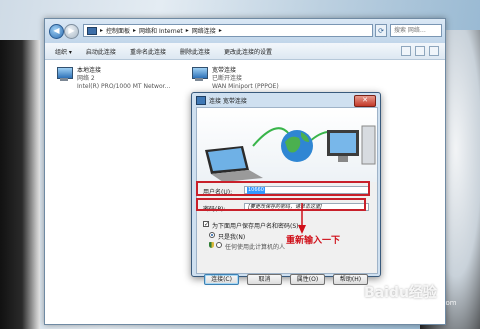  What do you see at coordinates (118, 30) in the screenshot?
I see `breadcrumb-control-panel: 控制面板` at bounding box center [118, 30].